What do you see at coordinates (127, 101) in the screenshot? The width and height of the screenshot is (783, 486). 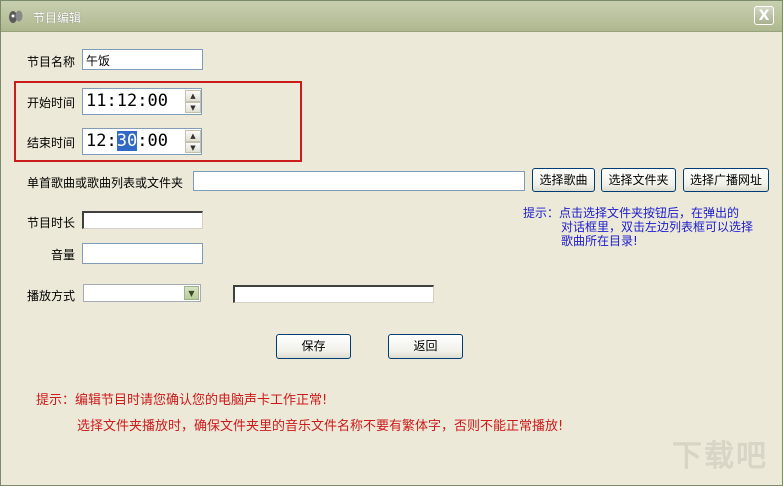 I see `start-minute: 12` at bounding box center [127, 101].